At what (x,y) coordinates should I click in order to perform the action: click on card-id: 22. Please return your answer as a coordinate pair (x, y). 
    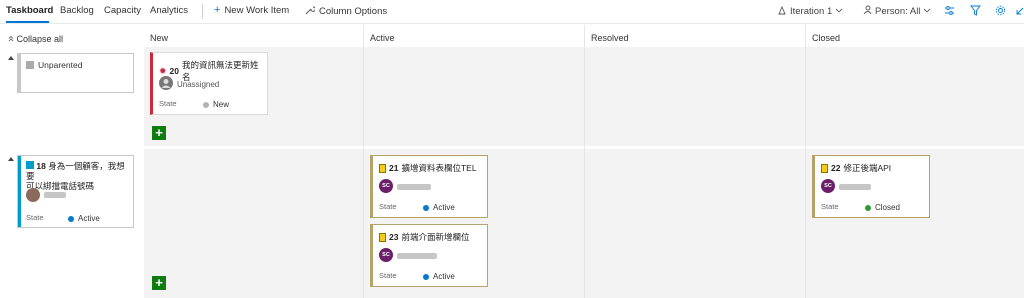
    Looking at the image, I should click on (836, 168).